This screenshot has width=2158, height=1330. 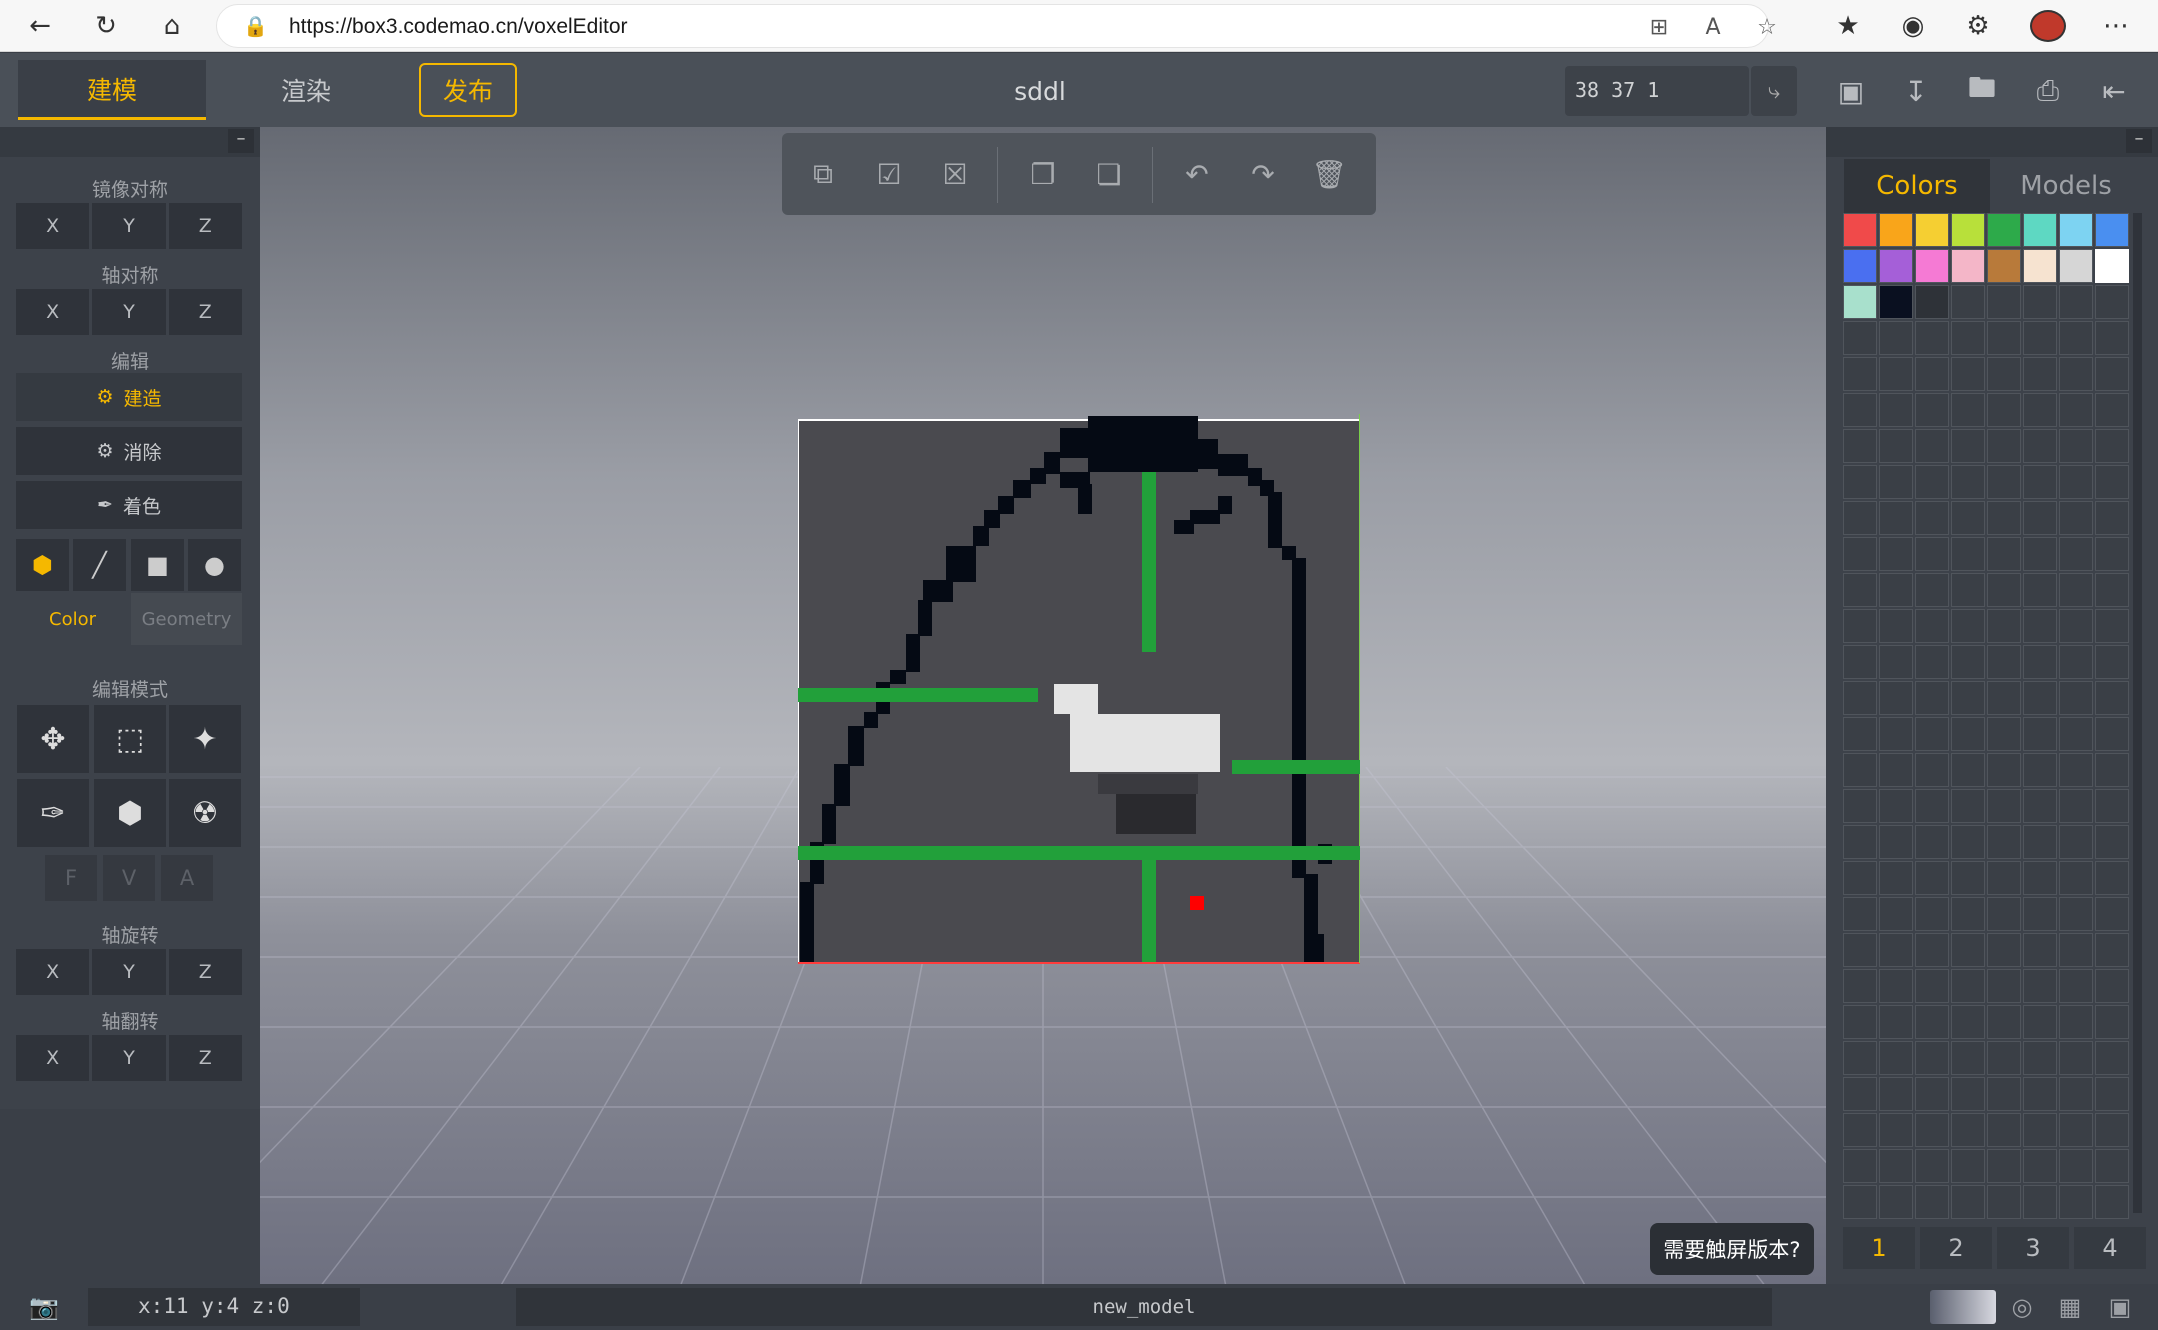 I want to click on cube-brush-icon: ⬢, so click(x=42, y=565).